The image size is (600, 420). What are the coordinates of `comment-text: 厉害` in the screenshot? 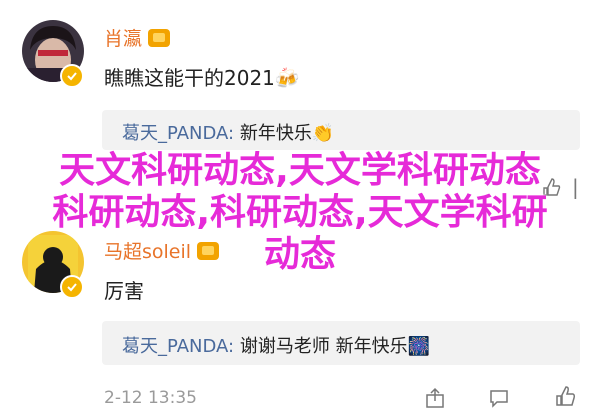 It's located at (124, 289).